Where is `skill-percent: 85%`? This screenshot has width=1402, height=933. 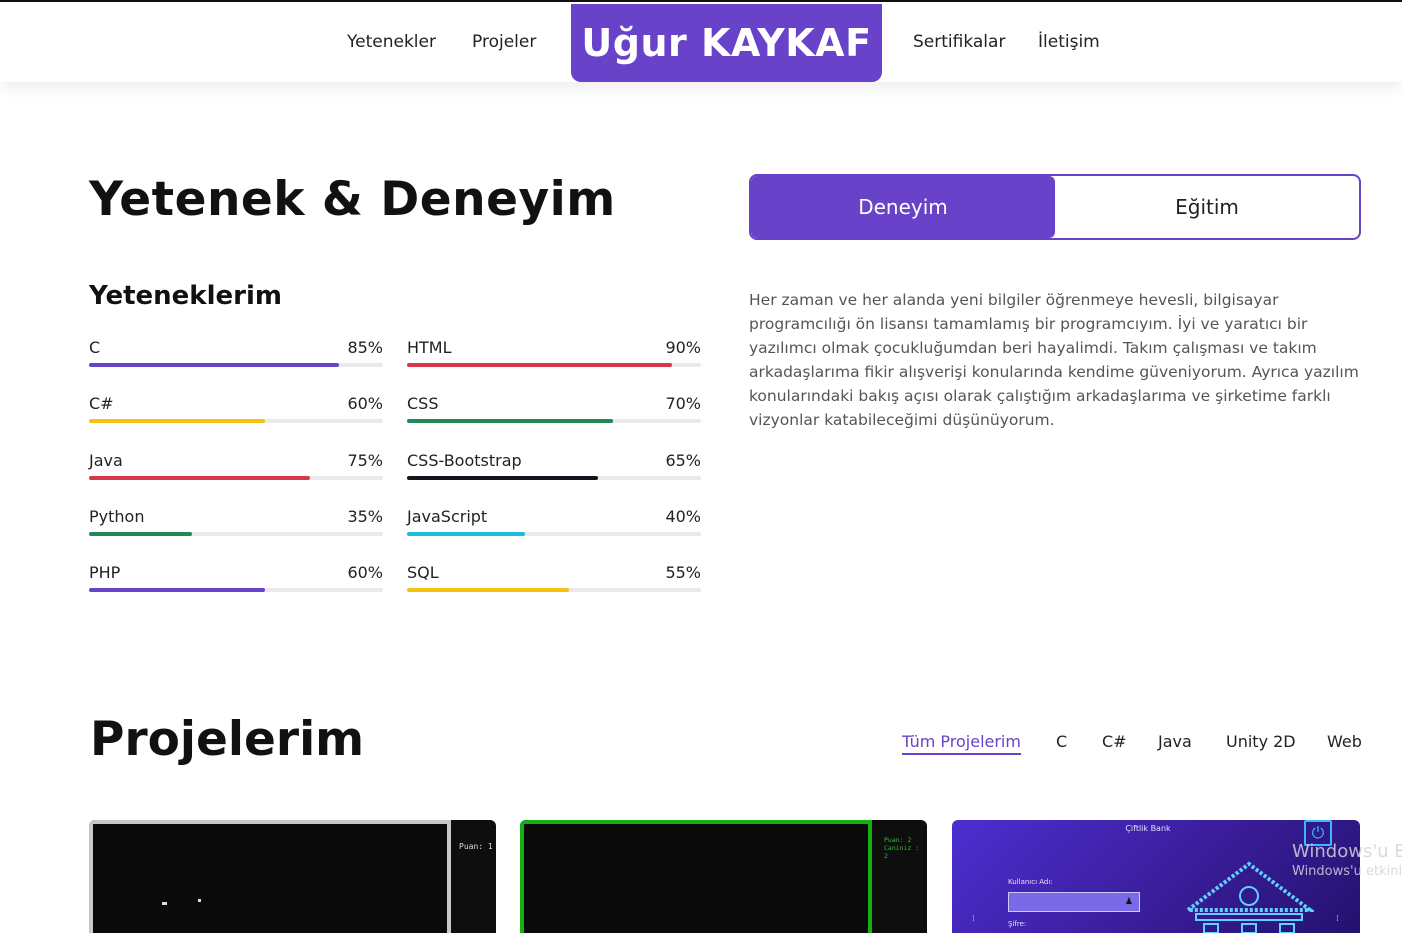
skill-percent: 85% is located at coordinates (365, 347).